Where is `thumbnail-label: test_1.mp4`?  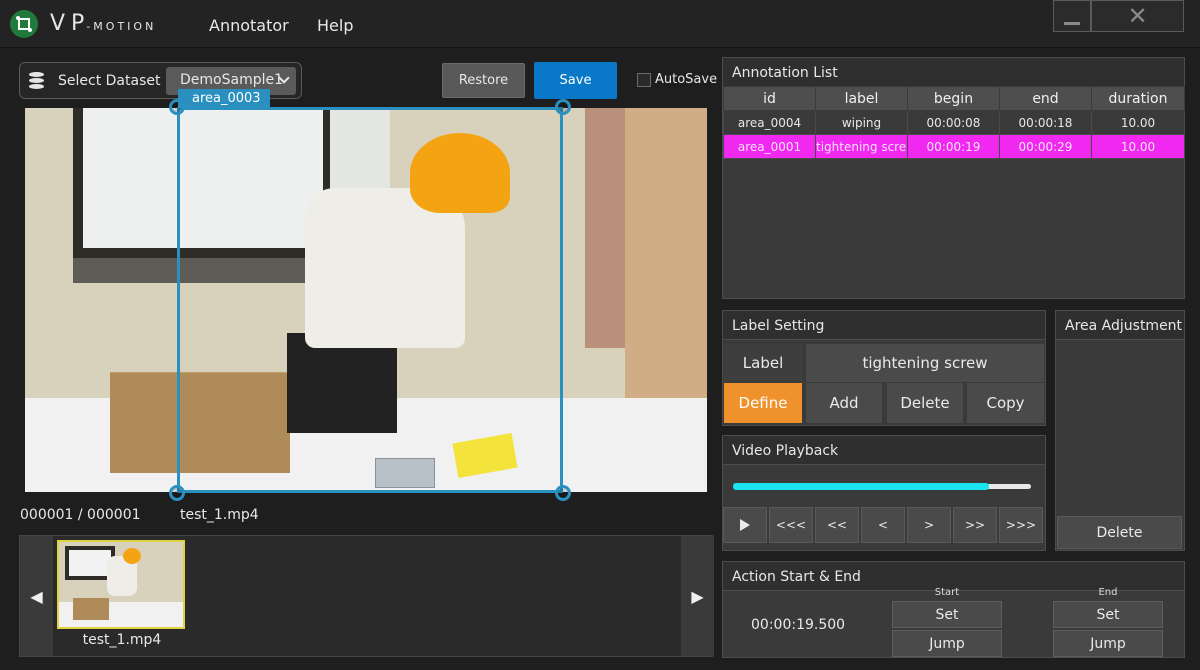 thumbnail-label: test_1.mp4 is located at coordinates (122, 640).